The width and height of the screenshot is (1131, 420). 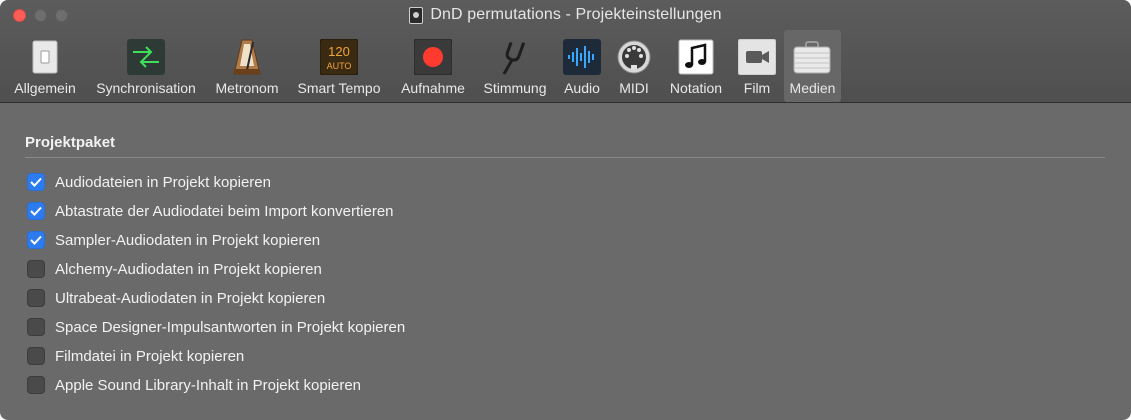 What do you see at coordinates (565, 157) in the screenshot?
I see `section-divider` at bounding box center [565, 157].